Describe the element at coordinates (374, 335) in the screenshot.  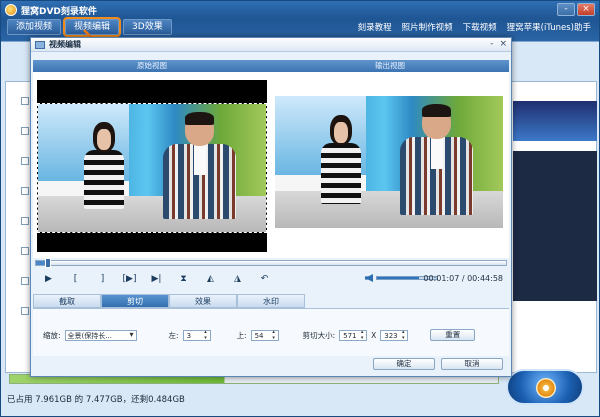
I see `size-separator: X` at that location.